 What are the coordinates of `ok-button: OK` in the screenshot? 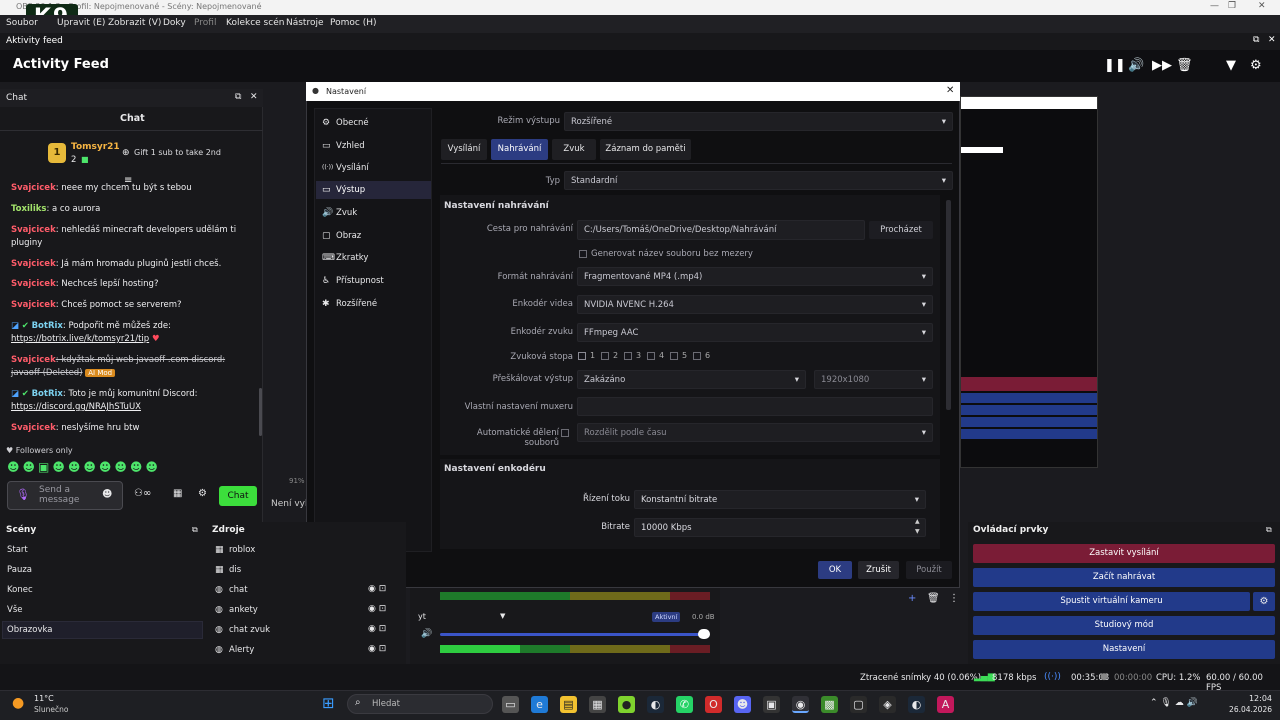 It's located at (835, 570).